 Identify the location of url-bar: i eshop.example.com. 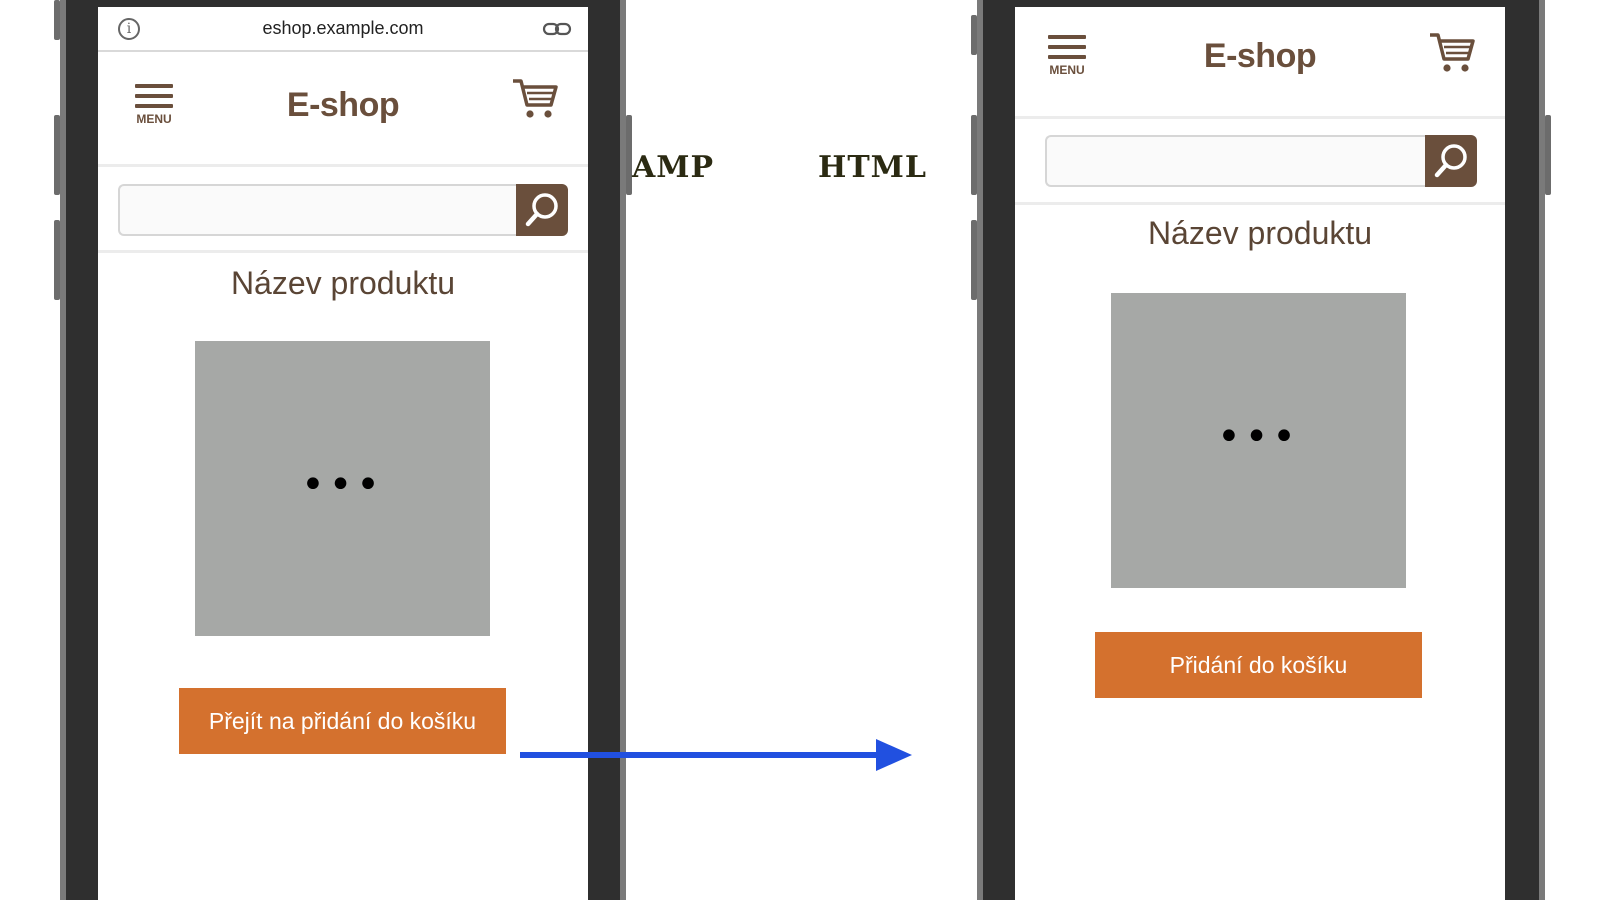
(343, 29).